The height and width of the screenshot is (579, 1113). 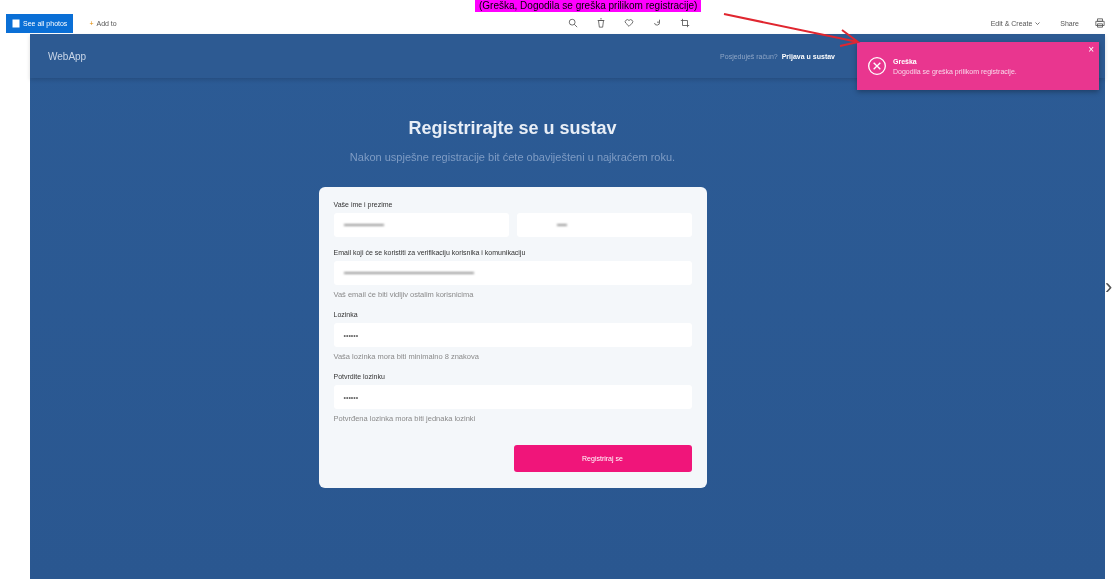 What do you see at coordinates (512, 273) in the screenshot?
I see `email-field` at bounding box center [512, 273].